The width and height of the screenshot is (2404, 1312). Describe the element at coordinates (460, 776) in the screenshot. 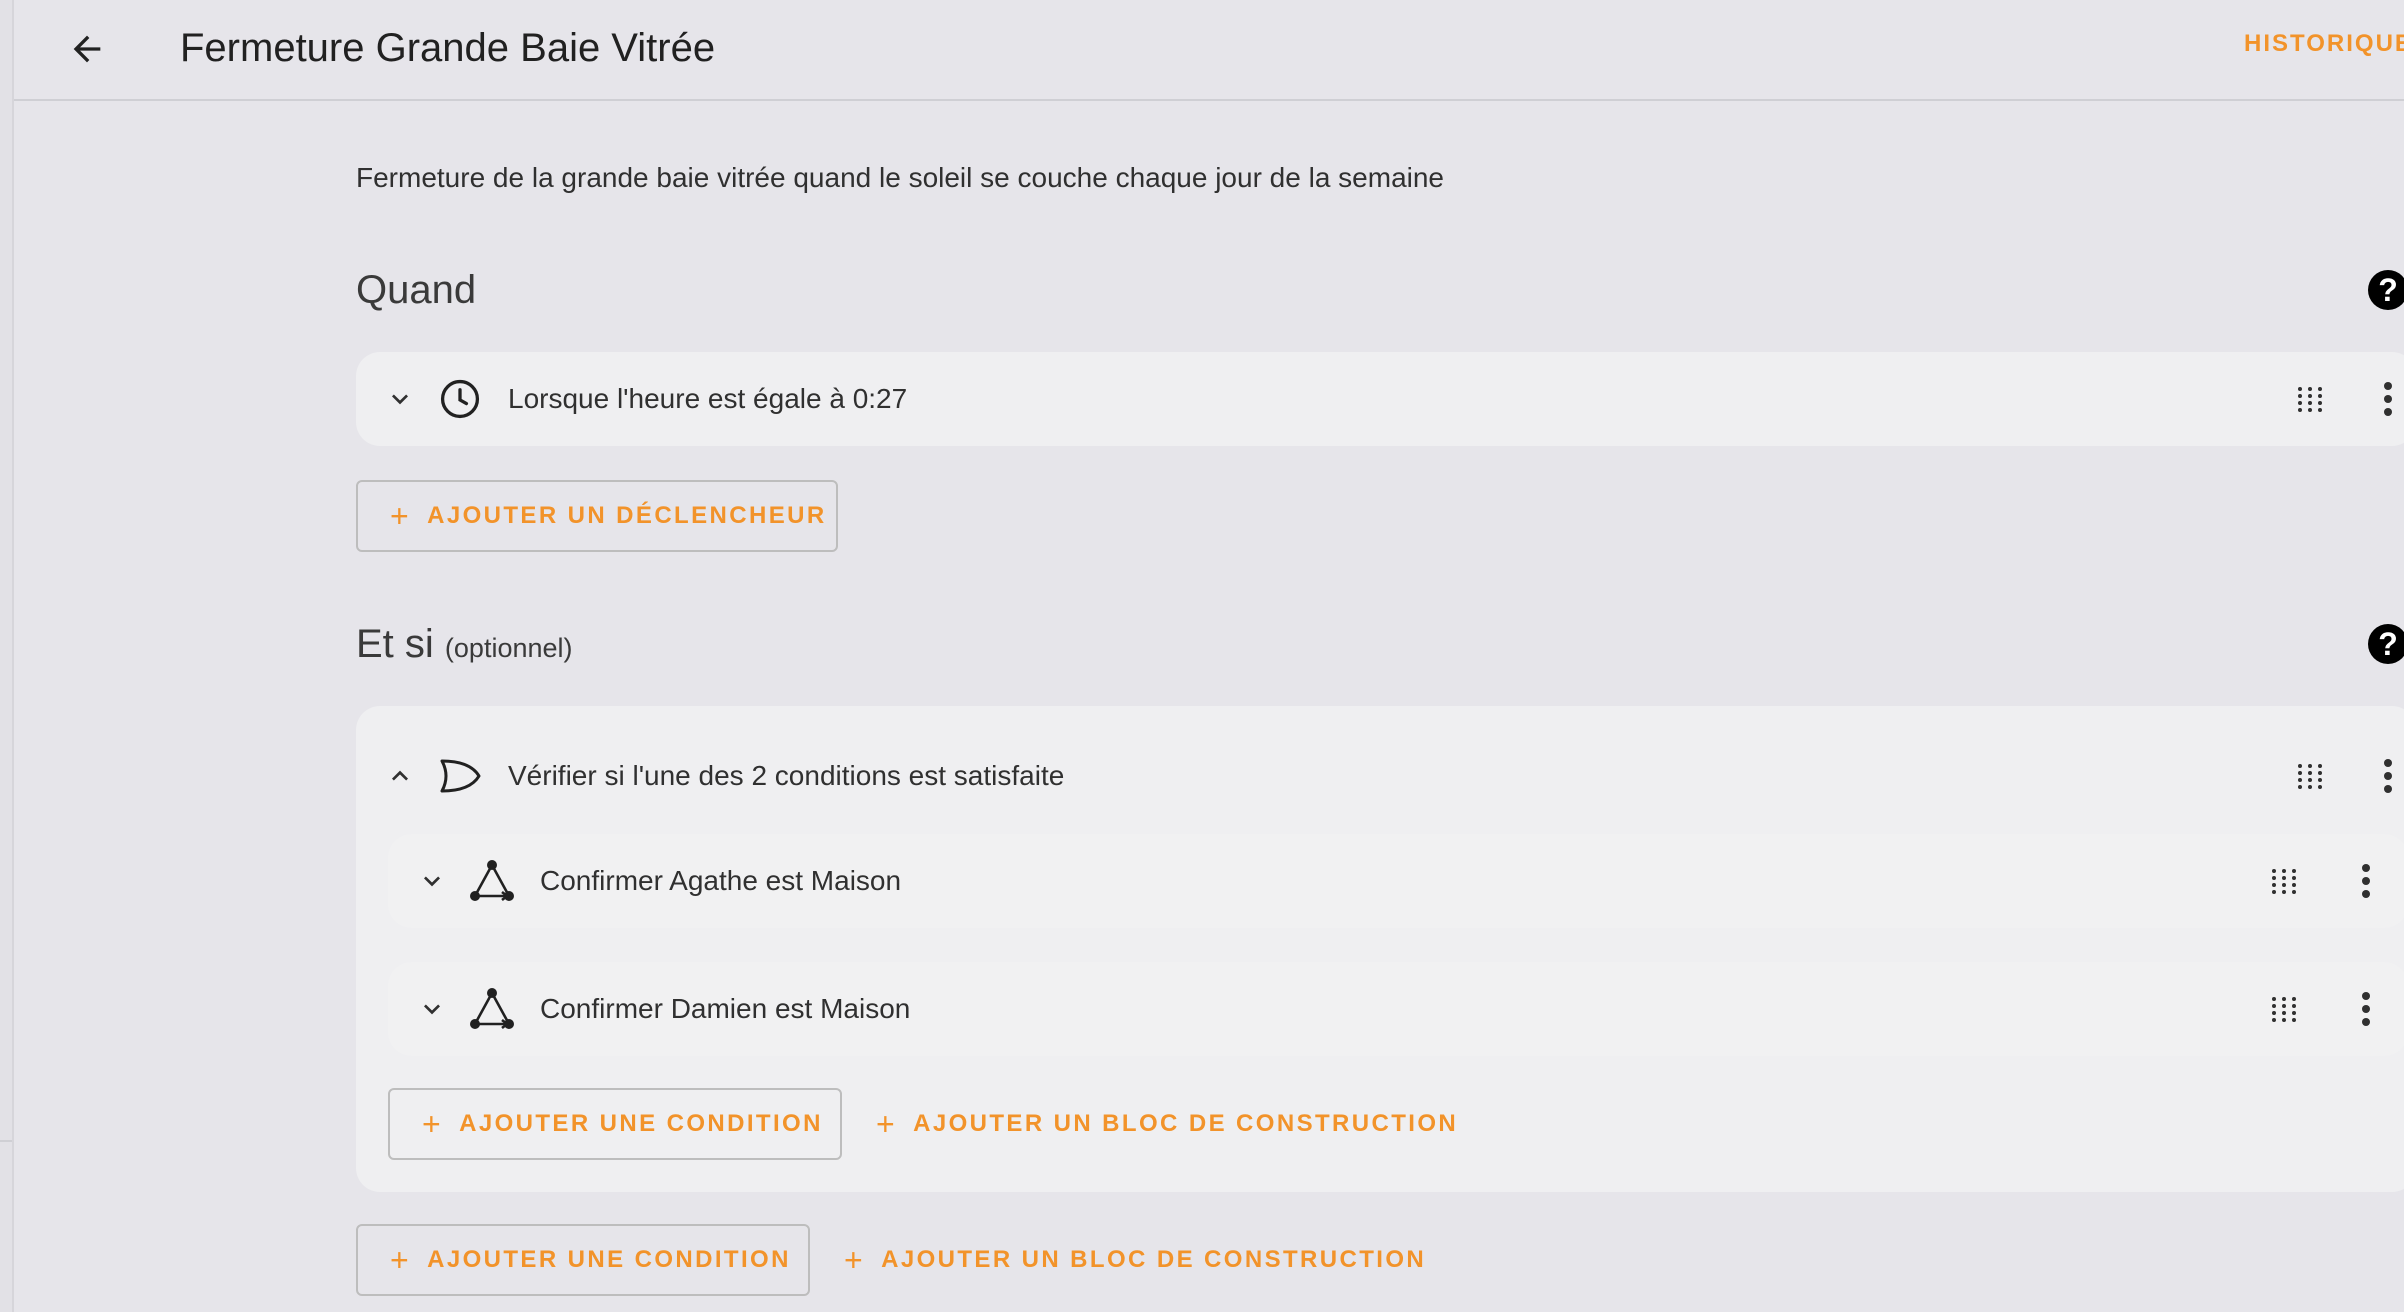

I see `or-gate-icon` at that location.